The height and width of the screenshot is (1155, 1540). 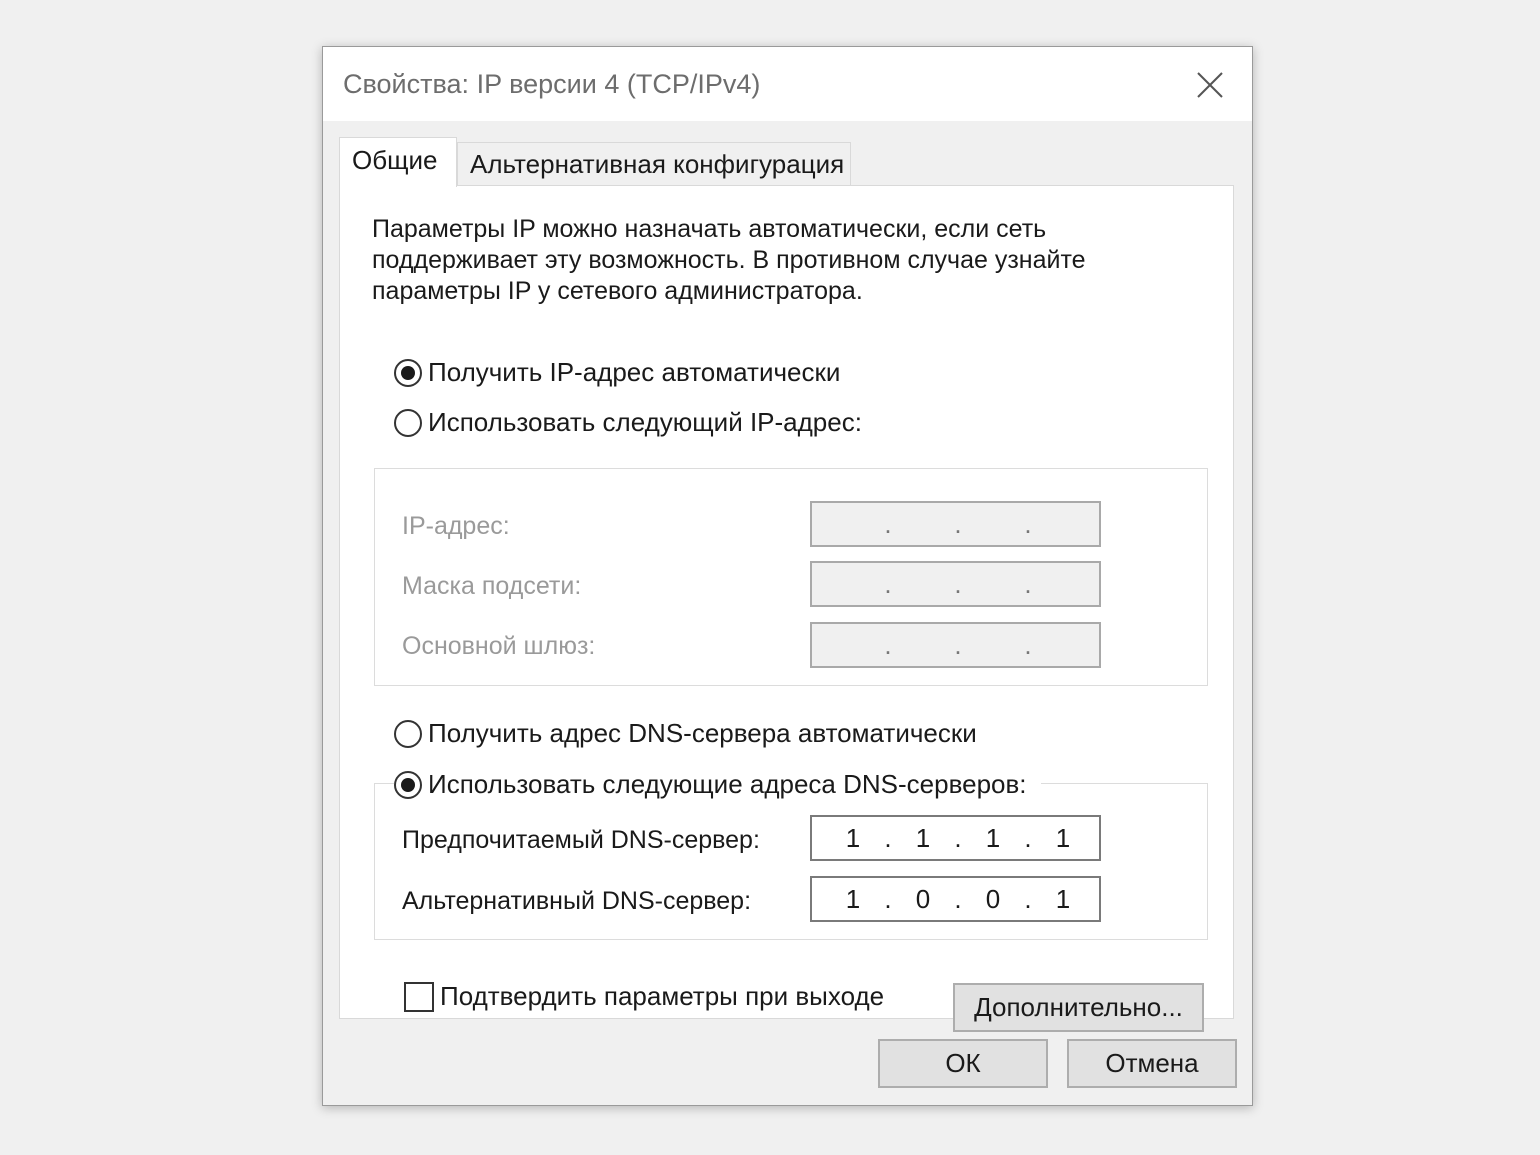 I want to click on tab-general: Общие, so click(x=398, y=162).